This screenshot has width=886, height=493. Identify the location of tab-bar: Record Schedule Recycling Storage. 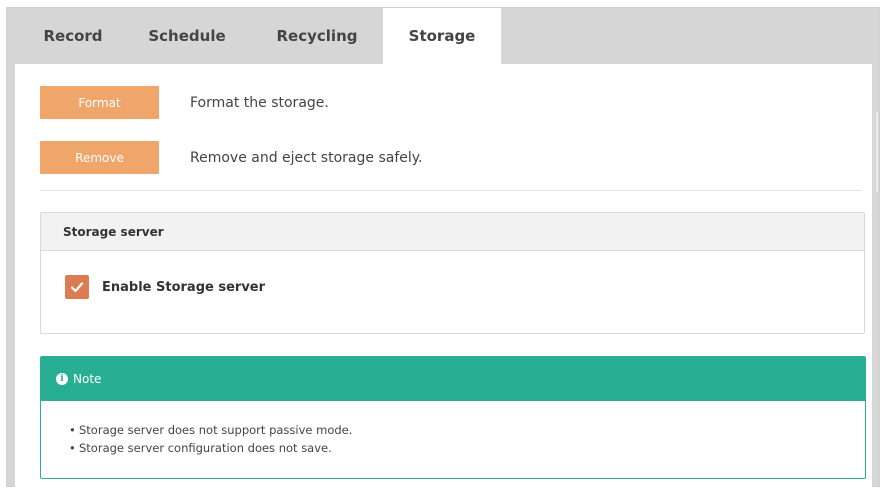
(443, 36).